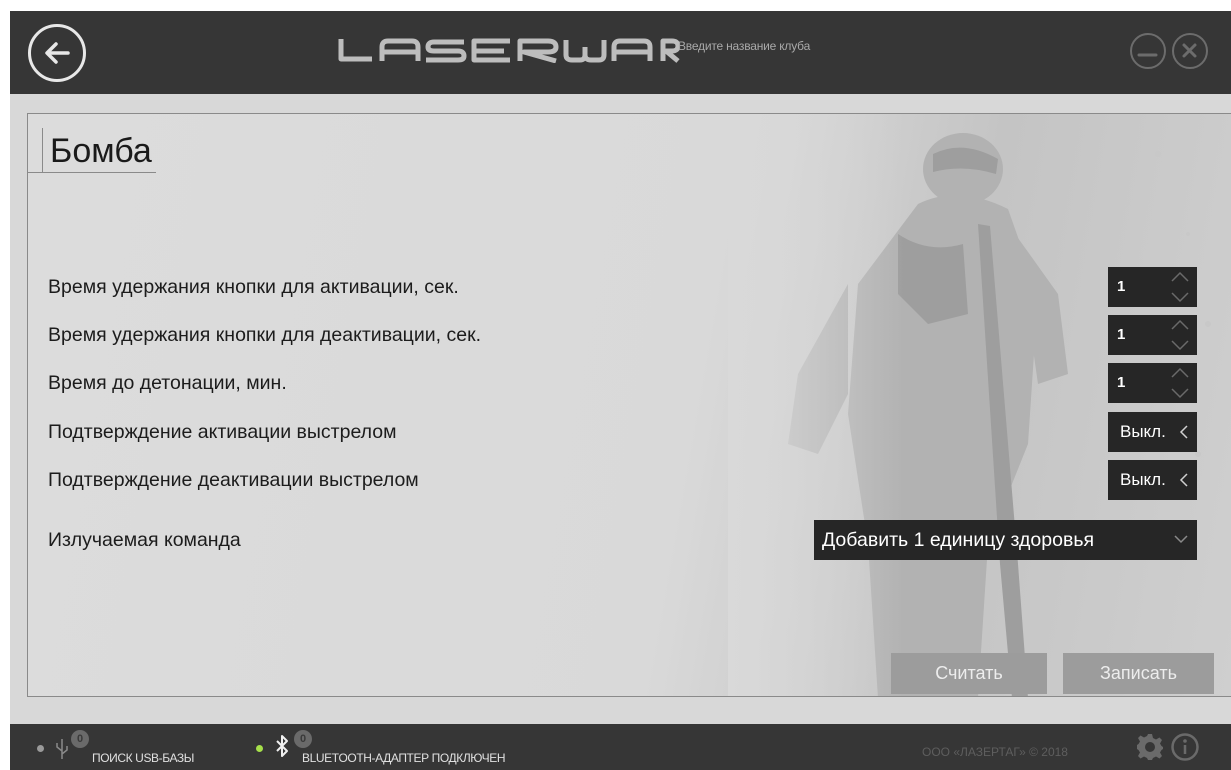  I want to click on write-button: Записать, so click(1138, 673).